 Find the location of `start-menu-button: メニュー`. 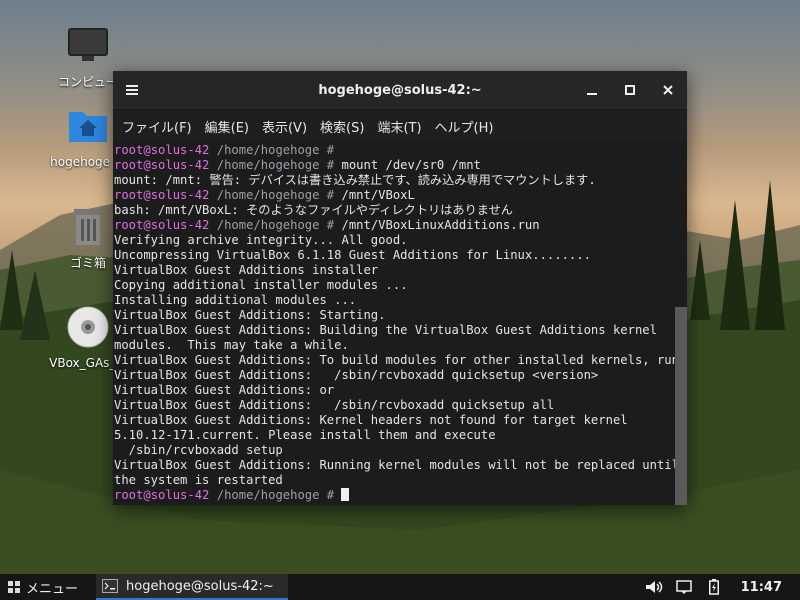

start-menu-button: メニュー is located at coordinates (43, 587).